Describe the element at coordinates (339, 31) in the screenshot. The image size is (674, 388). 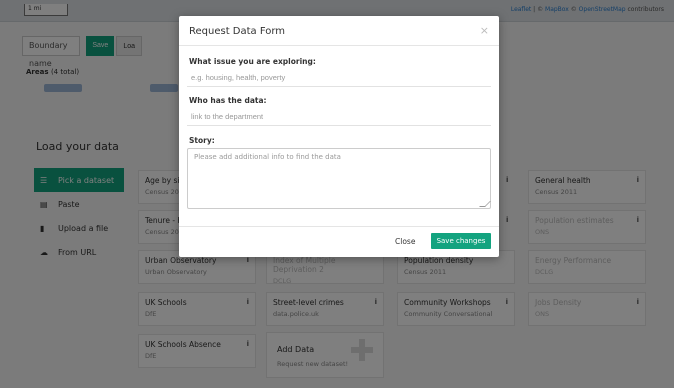
I see `modal-header: Request Data Form ×` at that location.